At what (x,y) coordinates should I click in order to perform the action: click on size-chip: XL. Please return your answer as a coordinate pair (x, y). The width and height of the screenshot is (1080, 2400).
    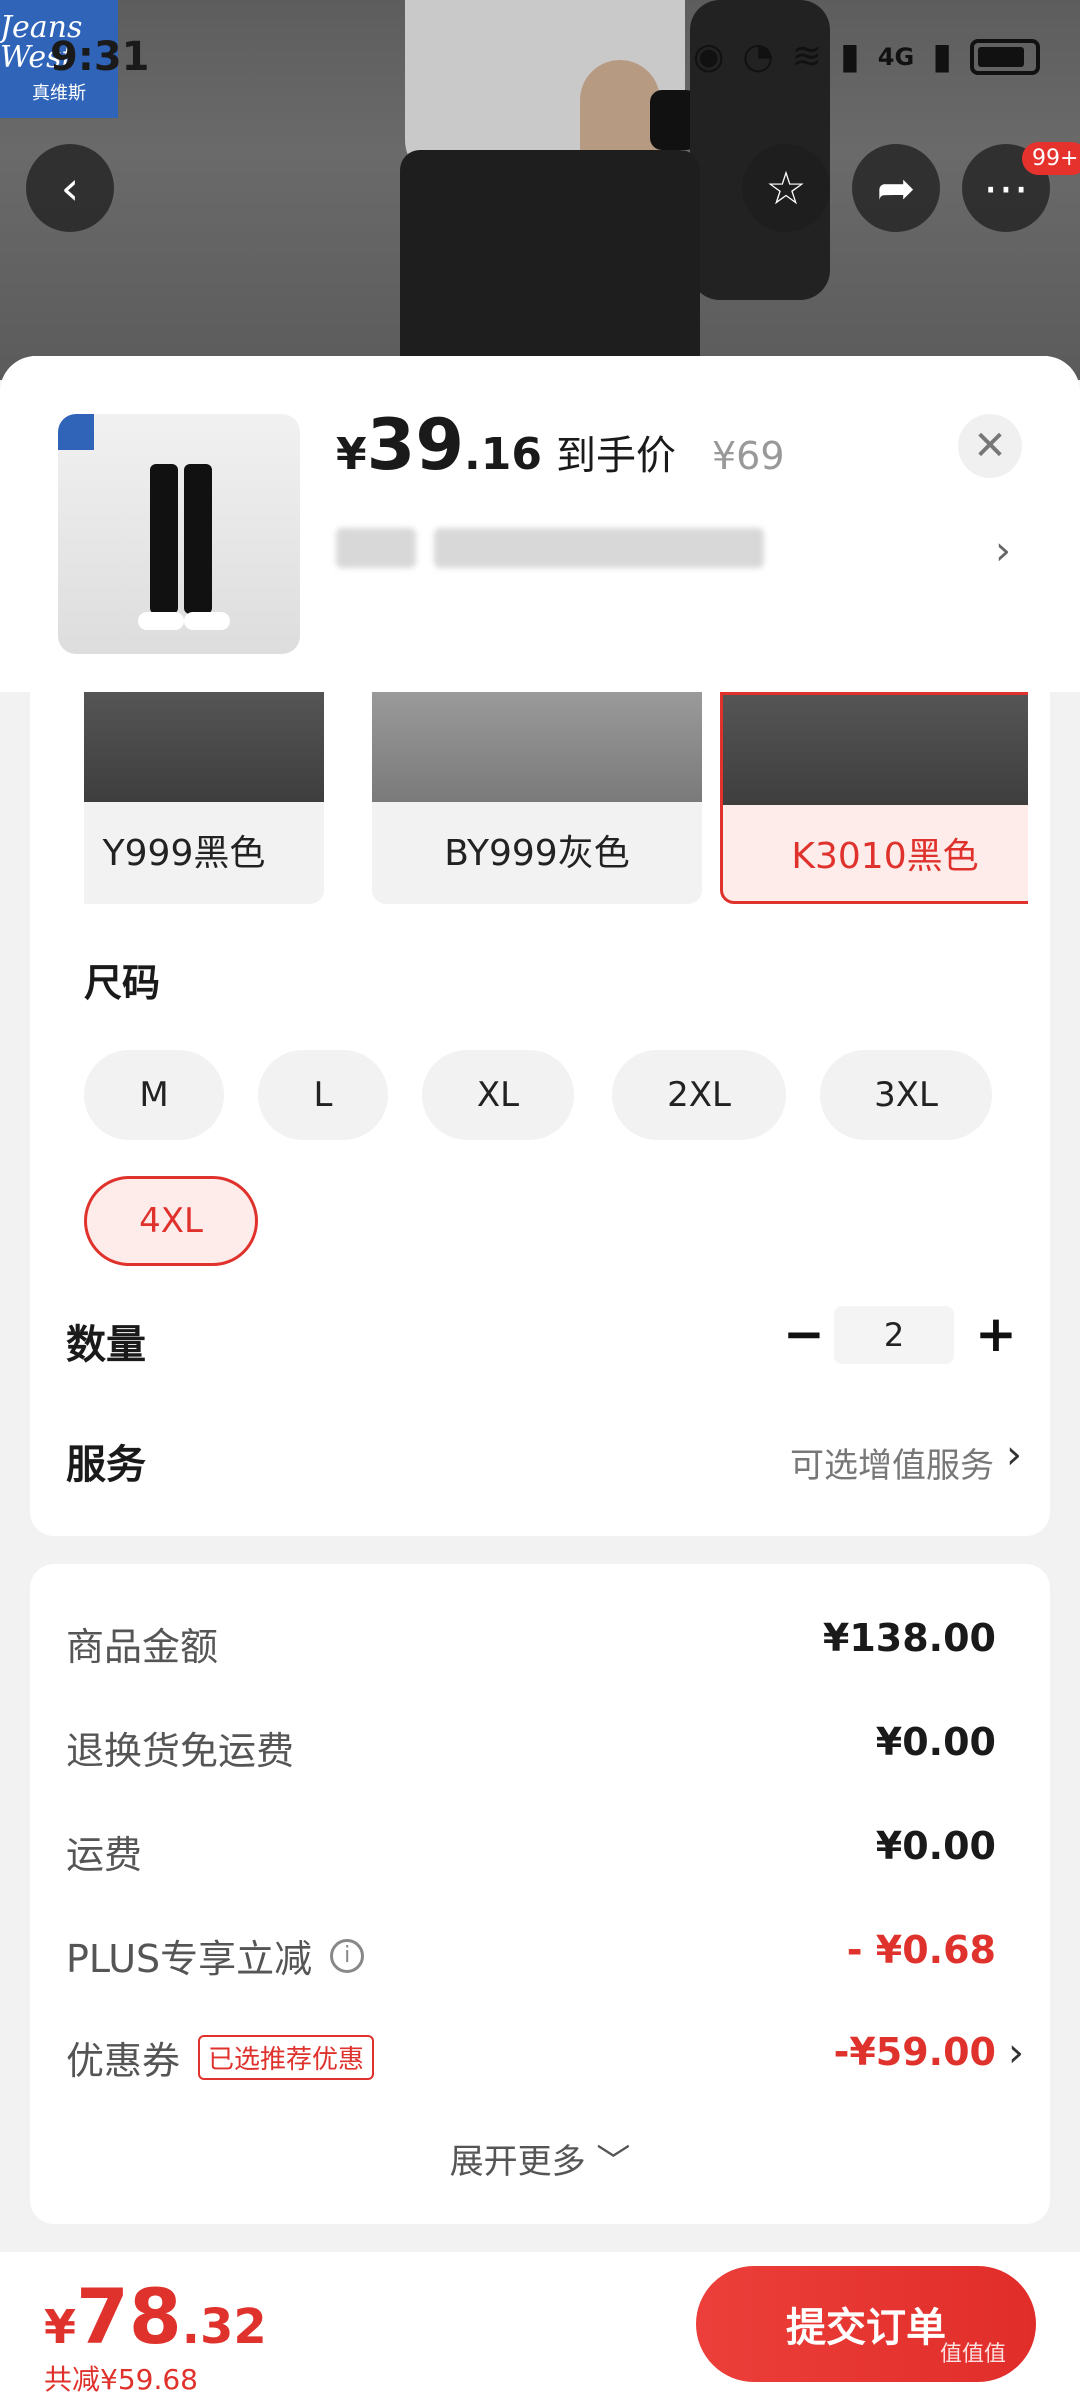
    Looking at the image, I should click on (498, 1095).